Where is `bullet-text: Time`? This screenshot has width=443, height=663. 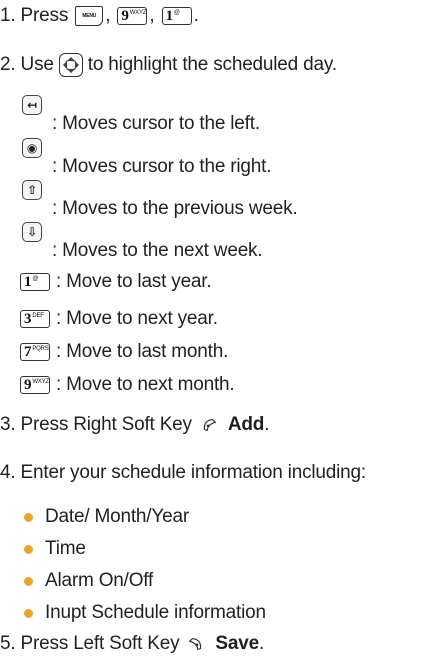
bullet-text: Time is located at coordinates (65, 548).